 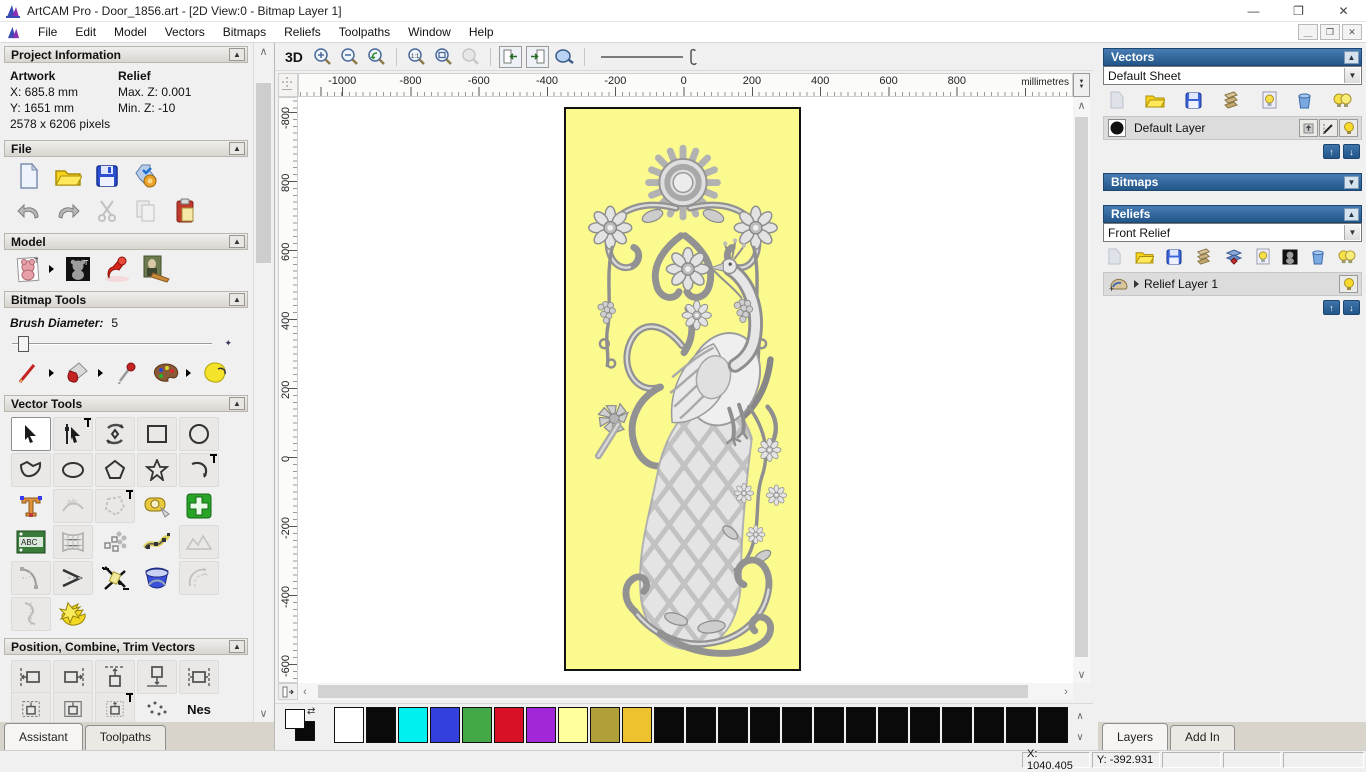 I want to click on zoom-fit-icon, so click(x=443, y=57).